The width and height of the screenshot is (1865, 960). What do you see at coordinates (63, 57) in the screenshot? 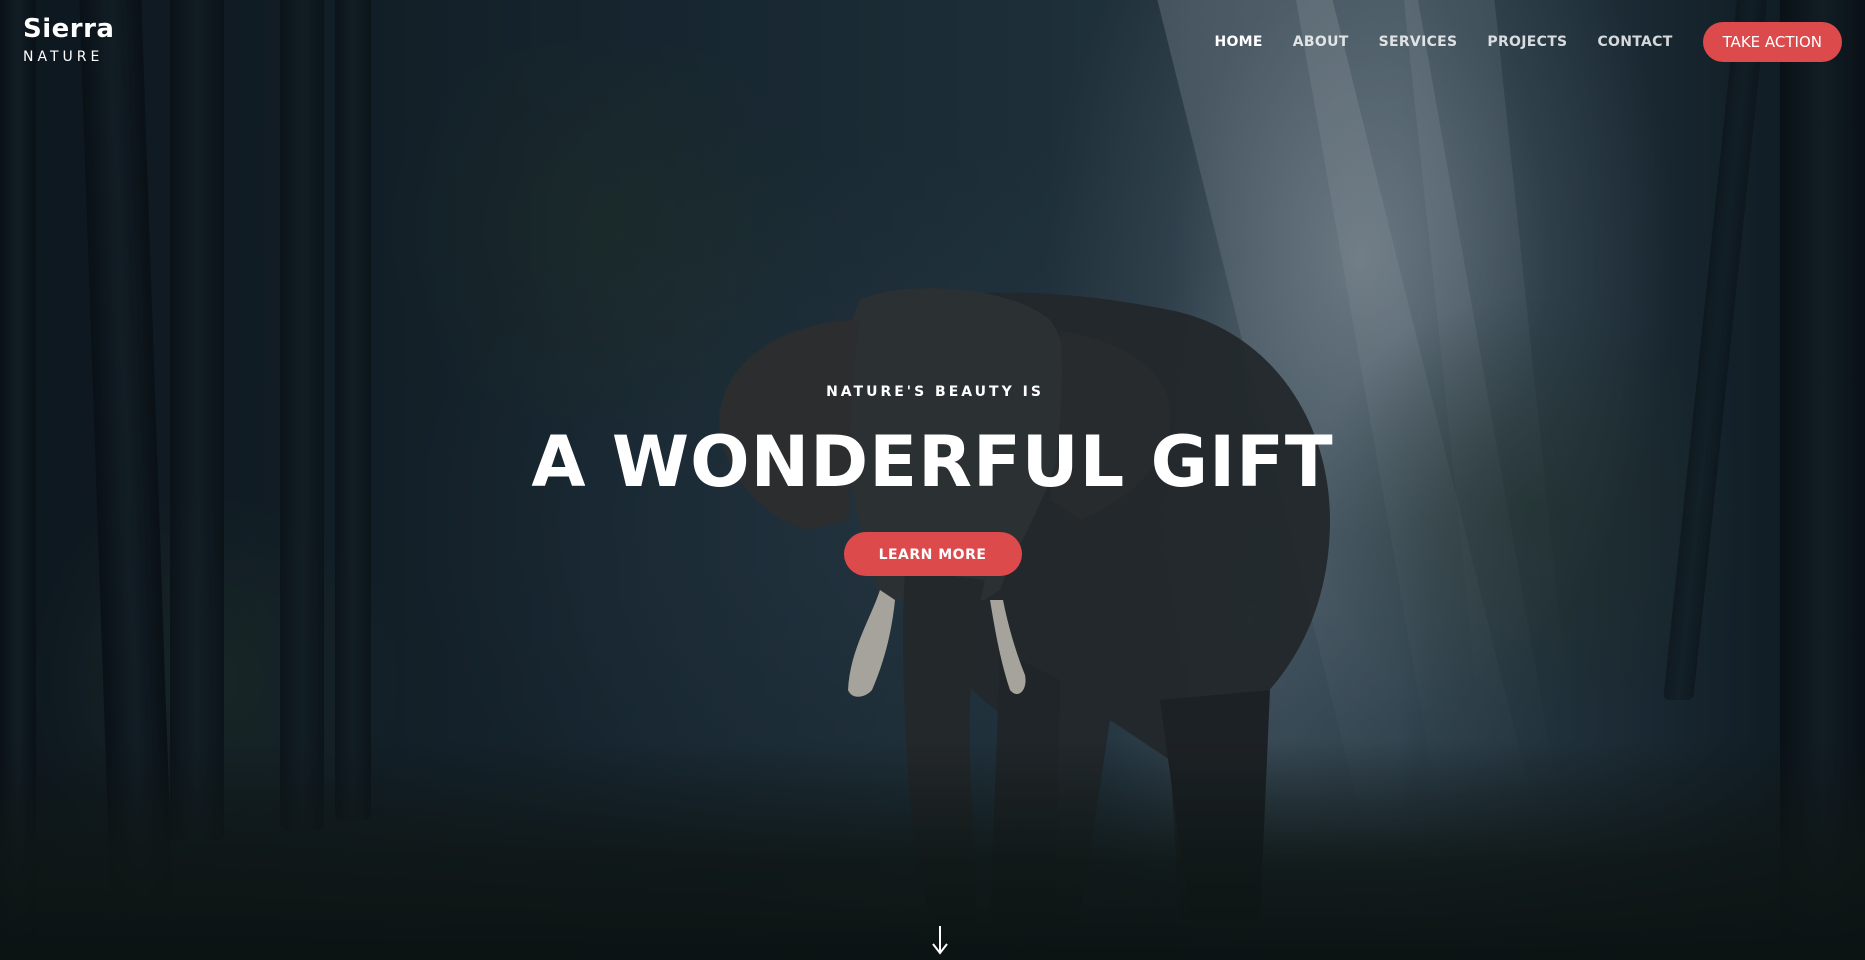
I see `brand-subtitle: NATURE` at bounding box center [63, 57].